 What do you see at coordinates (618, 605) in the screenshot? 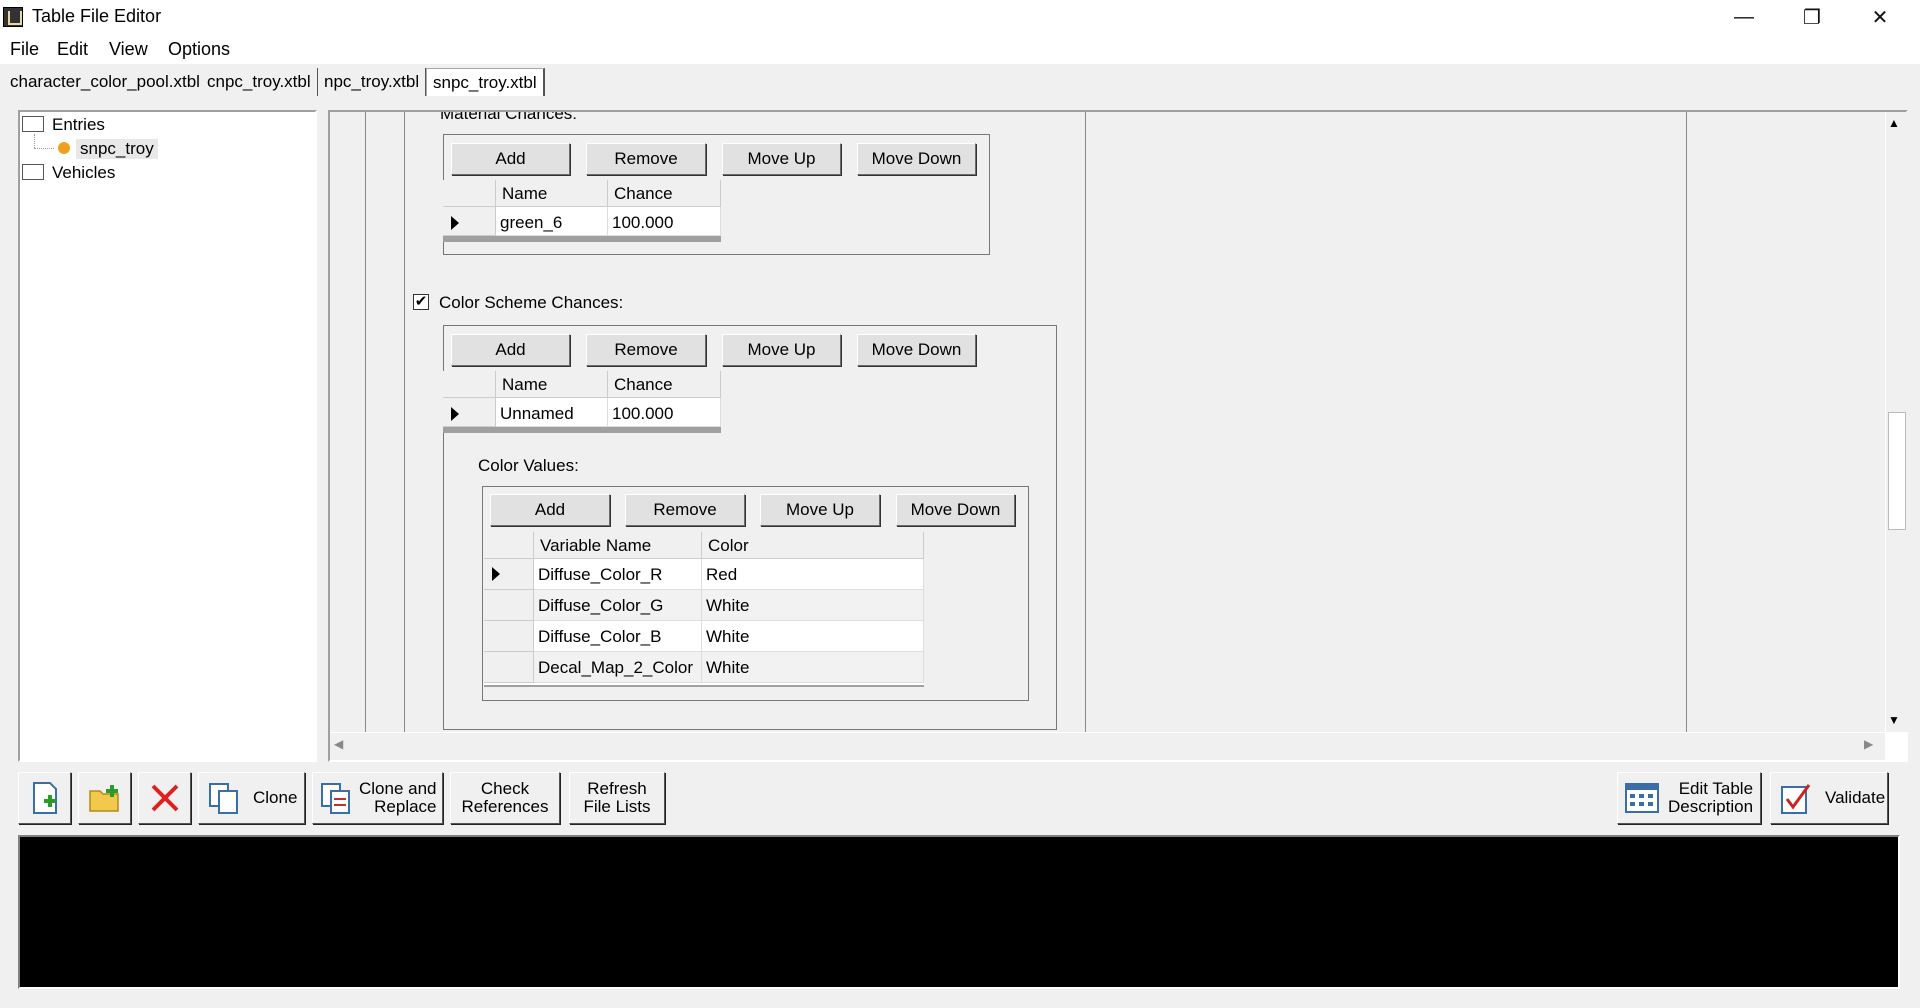
I see `grid-cell: Diffuse_Color_G` at bounding box center [618, 605].